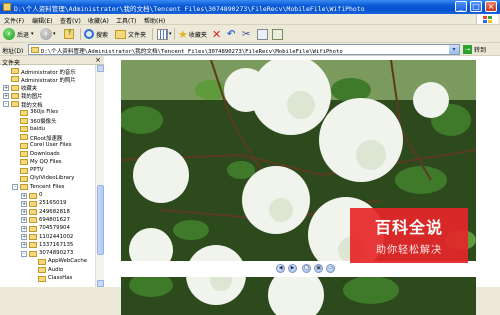 The height and width of the screenshot is (315, 500). I want to click on folders-icon, so click(120, 34).